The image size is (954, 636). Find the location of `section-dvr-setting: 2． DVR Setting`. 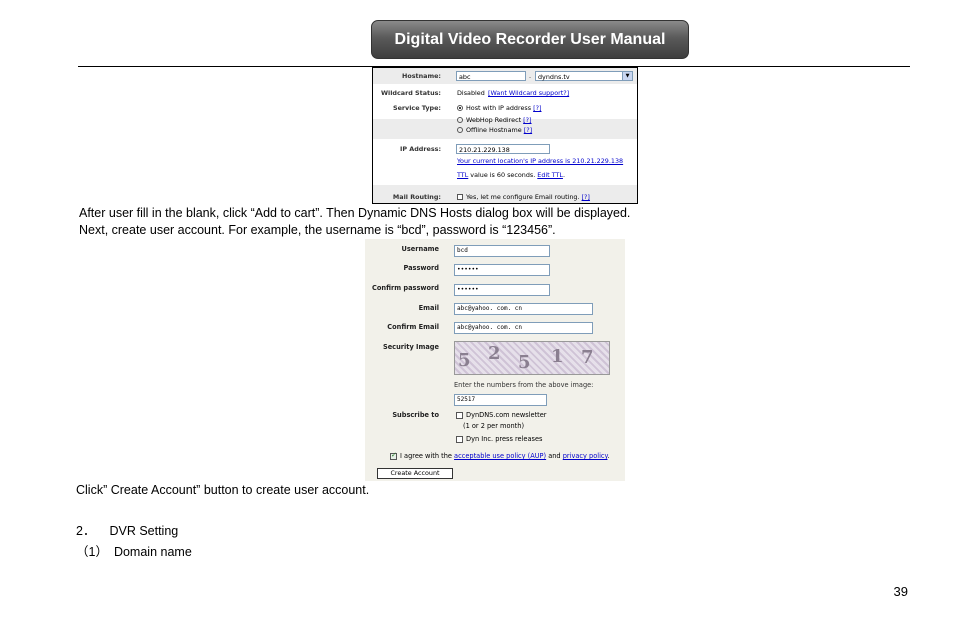

section-dvr-setting: 2． DVR Setting is located at coordinates (127, 529).